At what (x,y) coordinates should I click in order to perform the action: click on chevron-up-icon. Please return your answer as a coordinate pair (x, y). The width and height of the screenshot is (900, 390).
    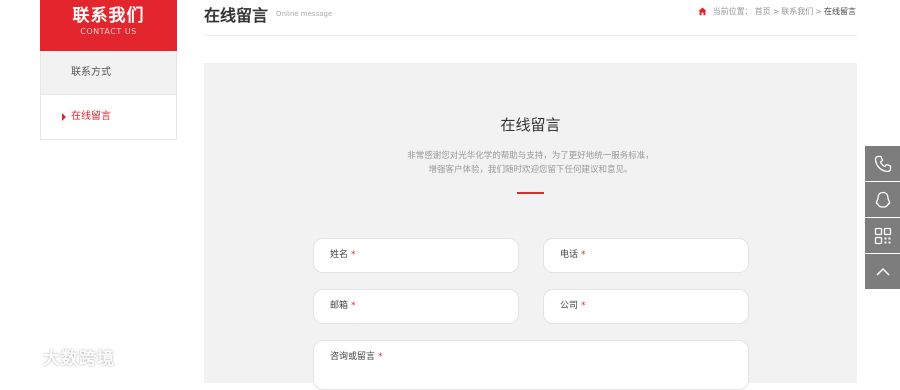
    Looking at the image, I should click on (882, 271).